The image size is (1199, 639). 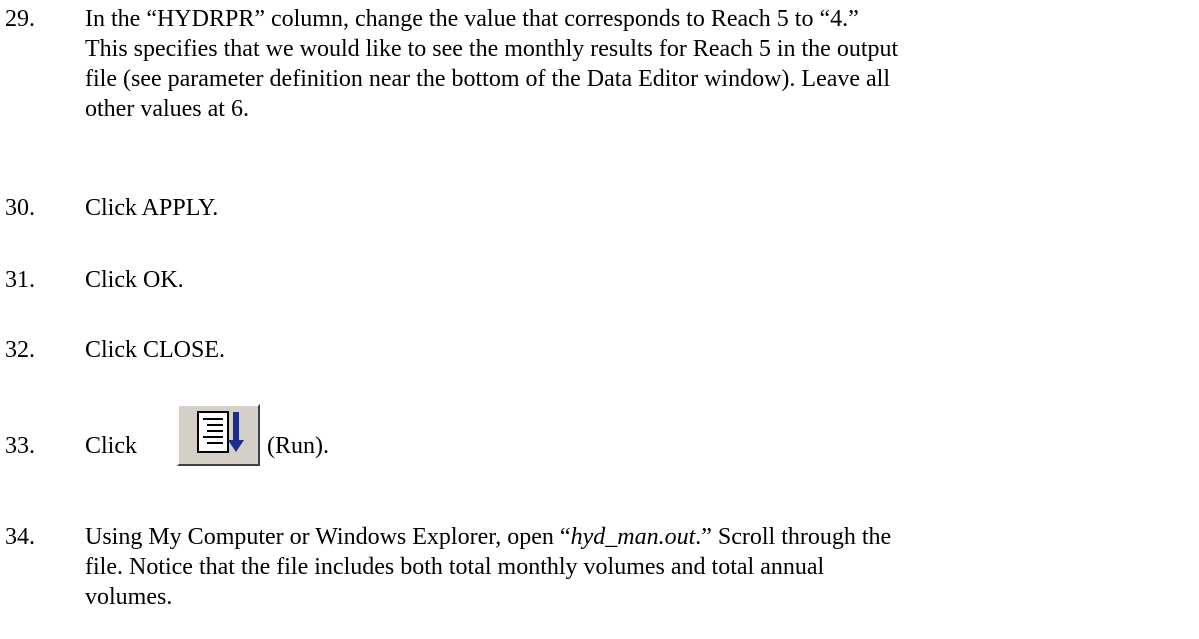 I want to click on run-button, so click(x=218, y=435).